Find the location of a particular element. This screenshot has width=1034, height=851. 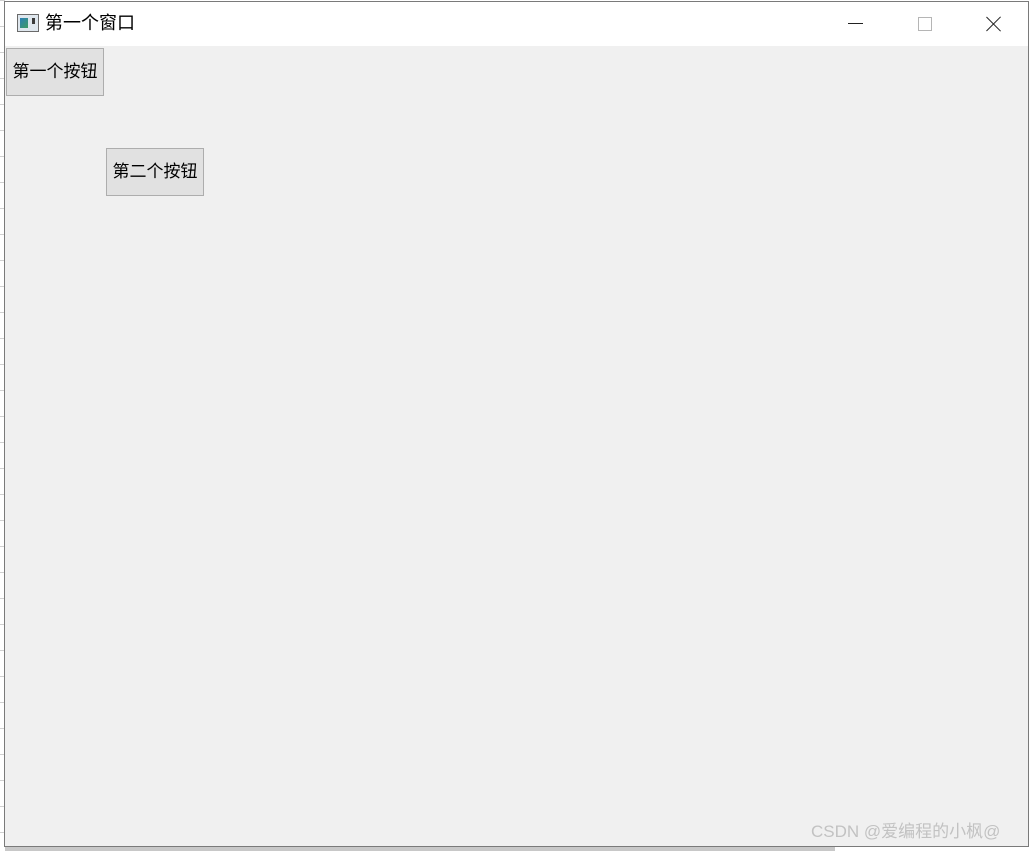

close-button is located at coordinates (995, 24).